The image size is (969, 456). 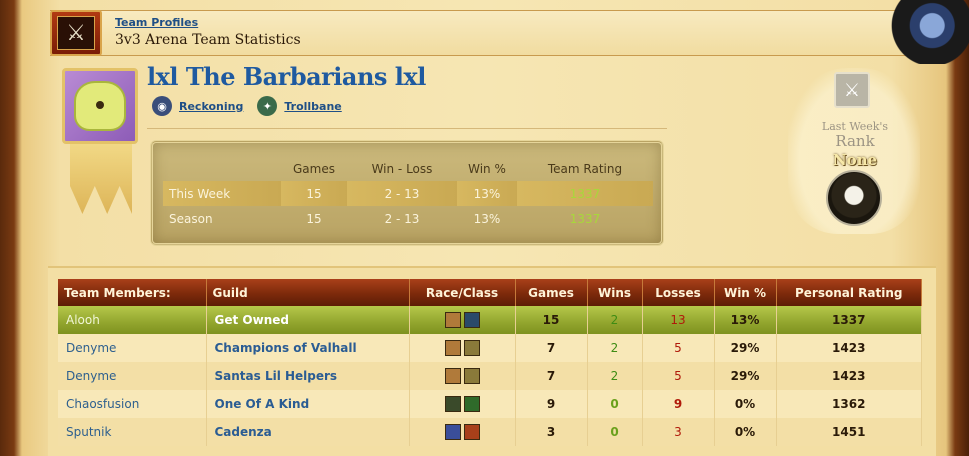 What do you see at coordinates (471, 320) in the screenshot?
I see `warrior-icon` at bounding box center [471, 320].